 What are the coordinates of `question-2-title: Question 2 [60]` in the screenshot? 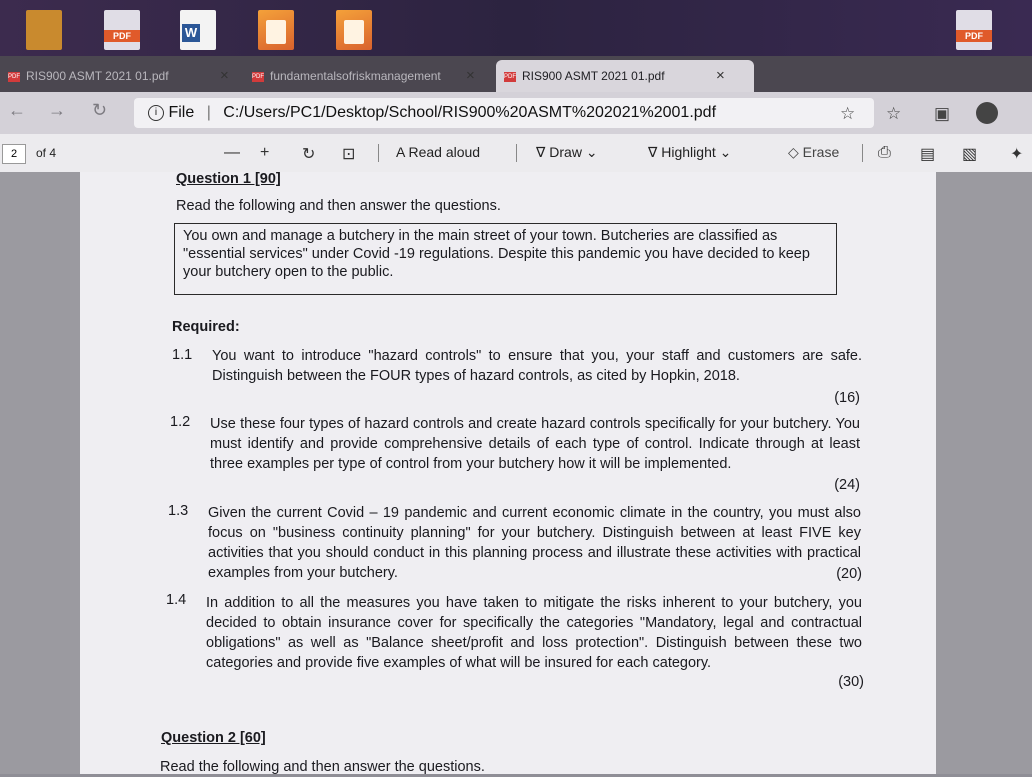 It's located at (213, 738).